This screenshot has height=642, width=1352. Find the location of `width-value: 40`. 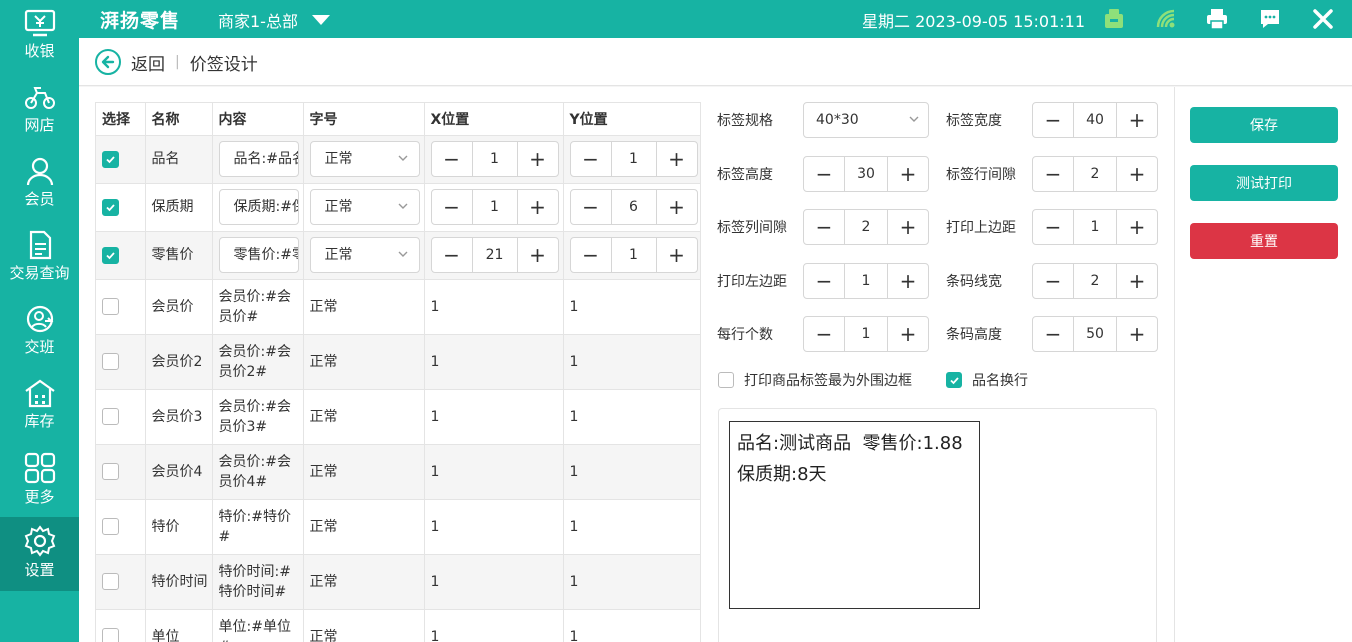

width-value: 40 is located at coordinates (1095, 120).